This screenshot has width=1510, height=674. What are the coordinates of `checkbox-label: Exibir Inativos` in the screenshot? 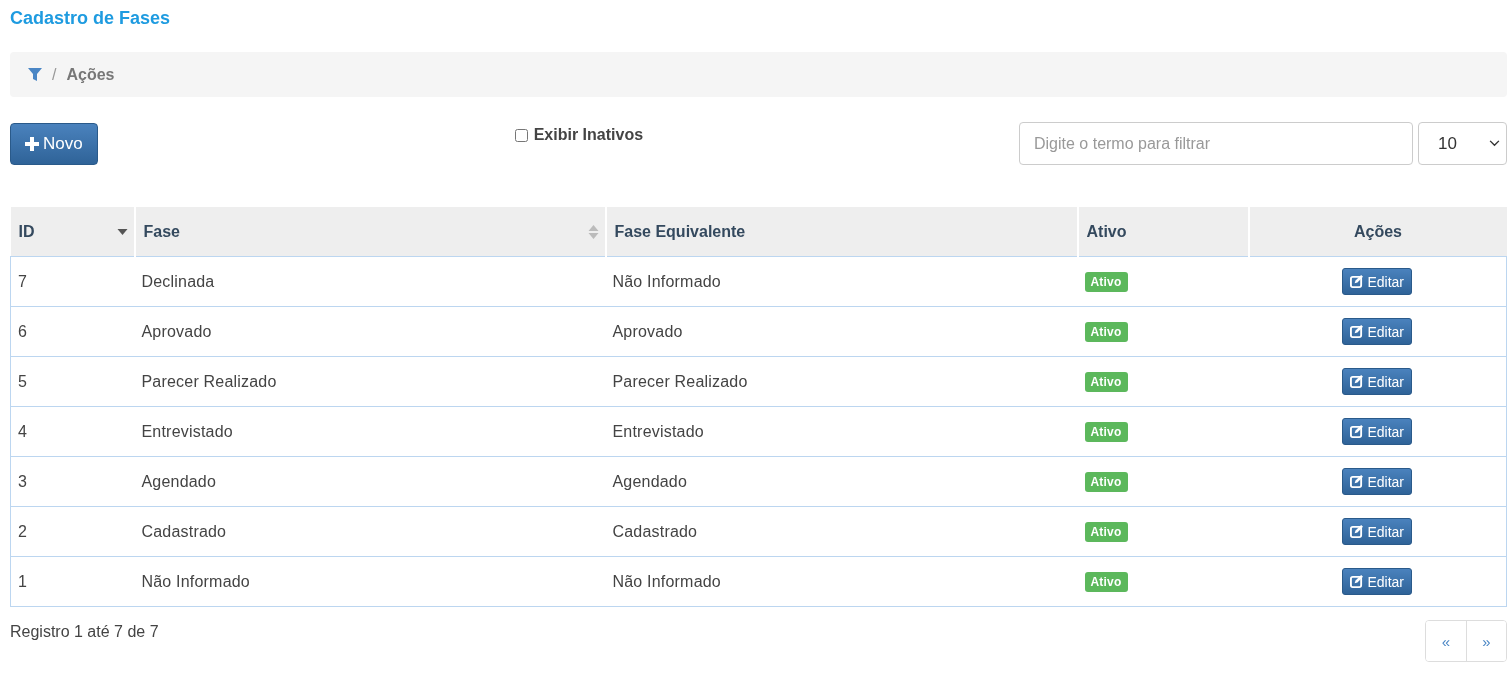 It's located at (588, 135).